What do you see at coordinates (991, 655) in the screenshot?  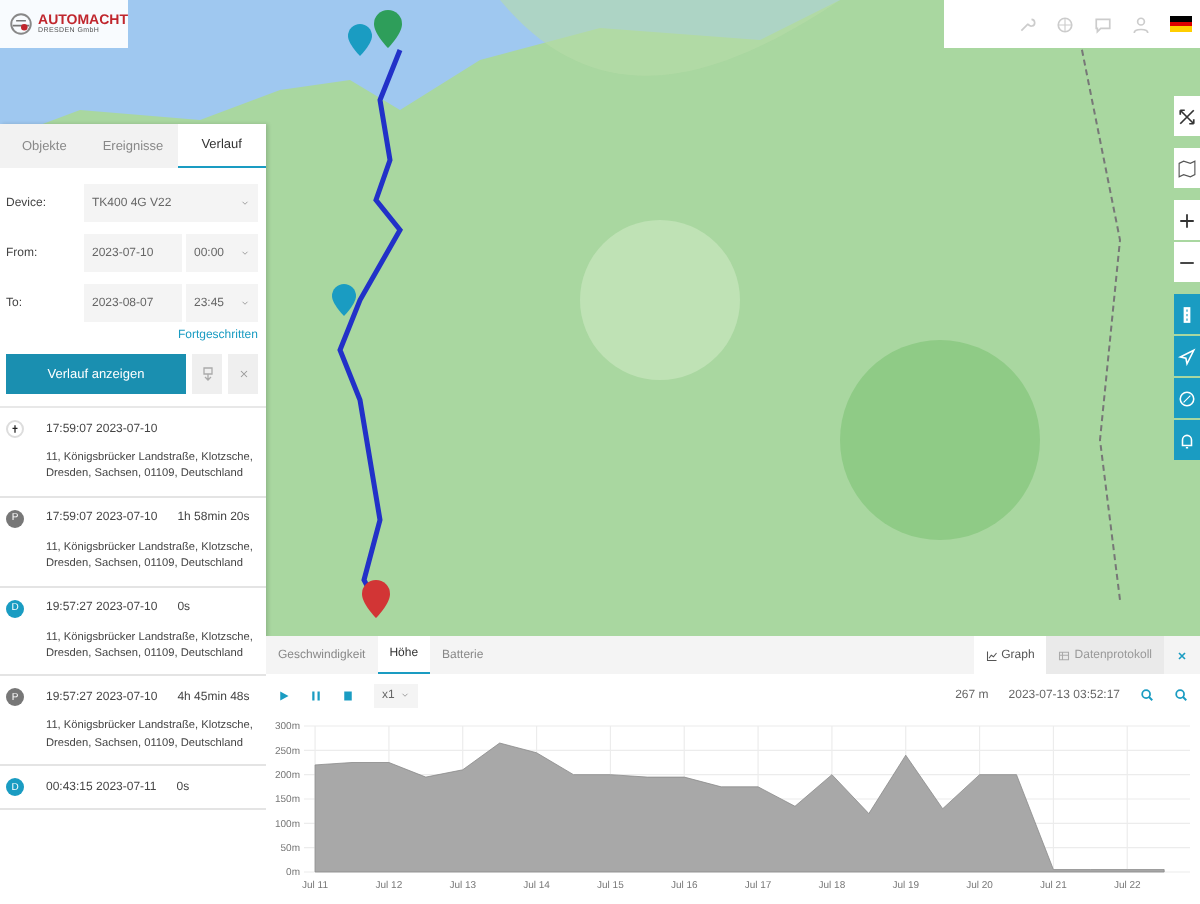 I see `line-chart-icon` at bounding box center [991, 655].